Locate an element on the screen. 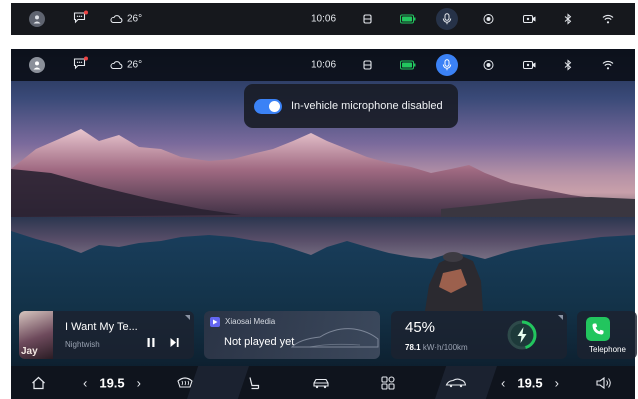  efficiency-unit: kW·h/100km is located at coordinates (445, 347).